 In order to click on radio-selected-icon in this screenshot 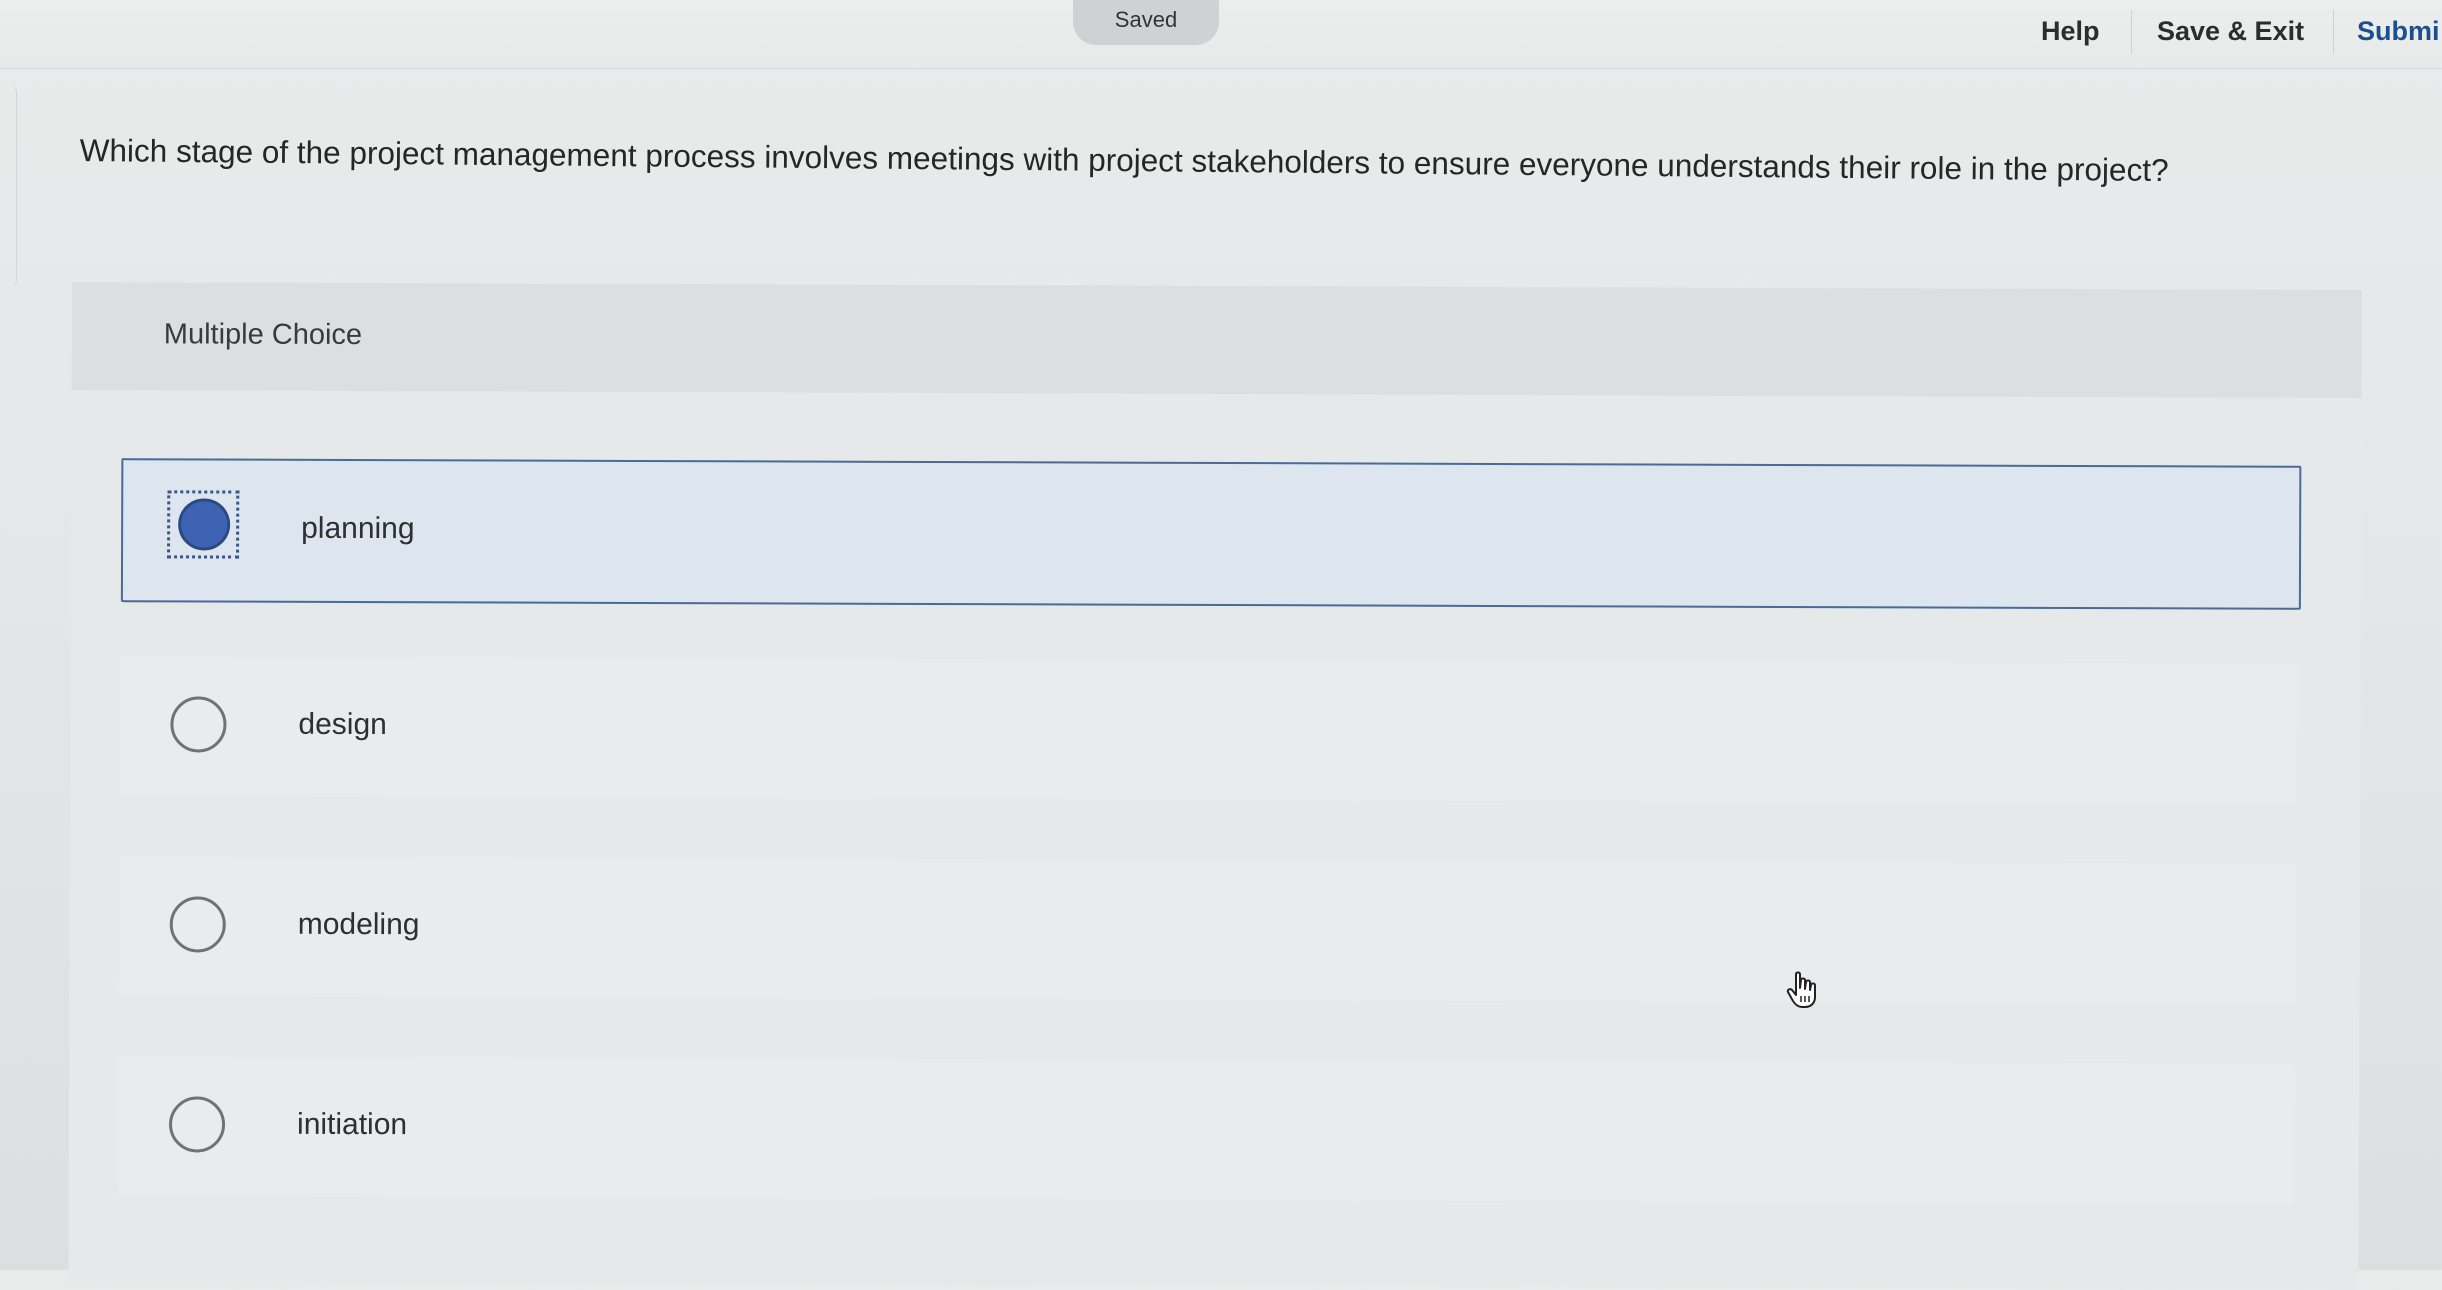, I will do `click(203, 524)`.